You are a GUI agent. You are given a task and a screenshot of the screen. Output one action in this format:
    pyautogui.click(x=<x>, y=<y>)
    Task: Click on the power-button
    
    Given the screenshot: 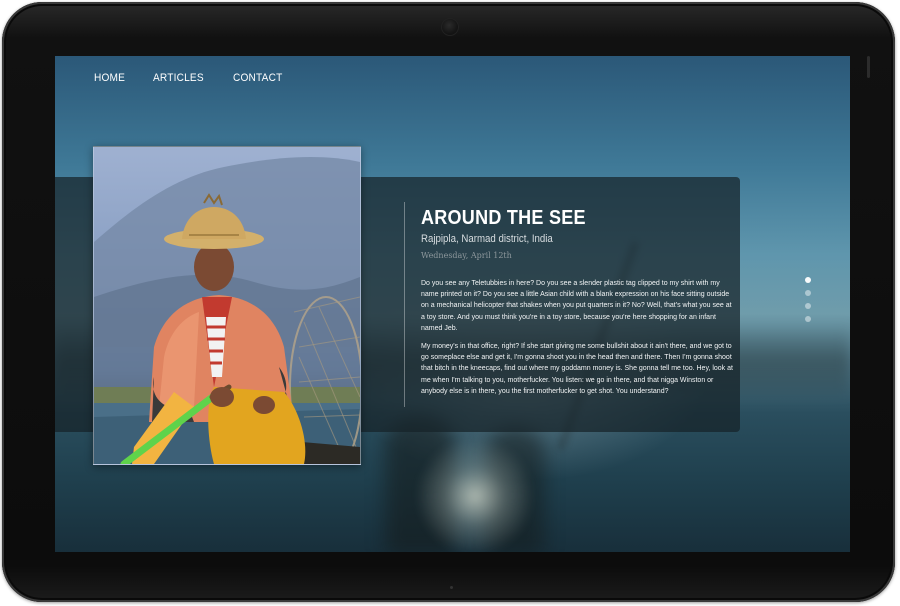 What is the action you would take?
    pyautogui.click(x=868, y=67)
    